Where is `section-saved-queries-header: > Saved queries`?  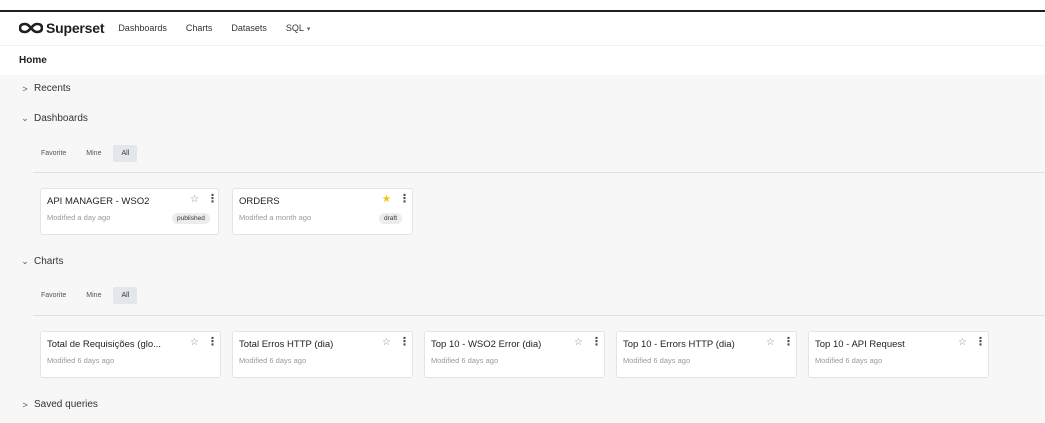 section-saved-queries-header: > Saved queries is located at coordinates (59, 404).